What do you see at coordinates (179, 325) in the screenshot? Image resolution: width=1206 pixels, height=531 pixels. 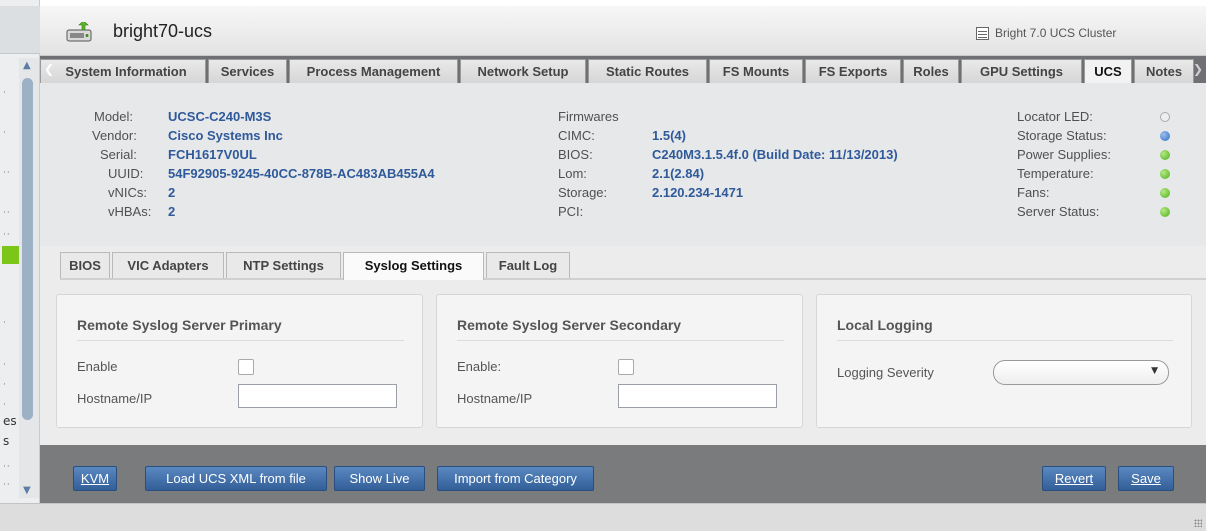 I see `syslog-primary-title: Remote Syslog Server Primary` at bounding box center [179, 325].